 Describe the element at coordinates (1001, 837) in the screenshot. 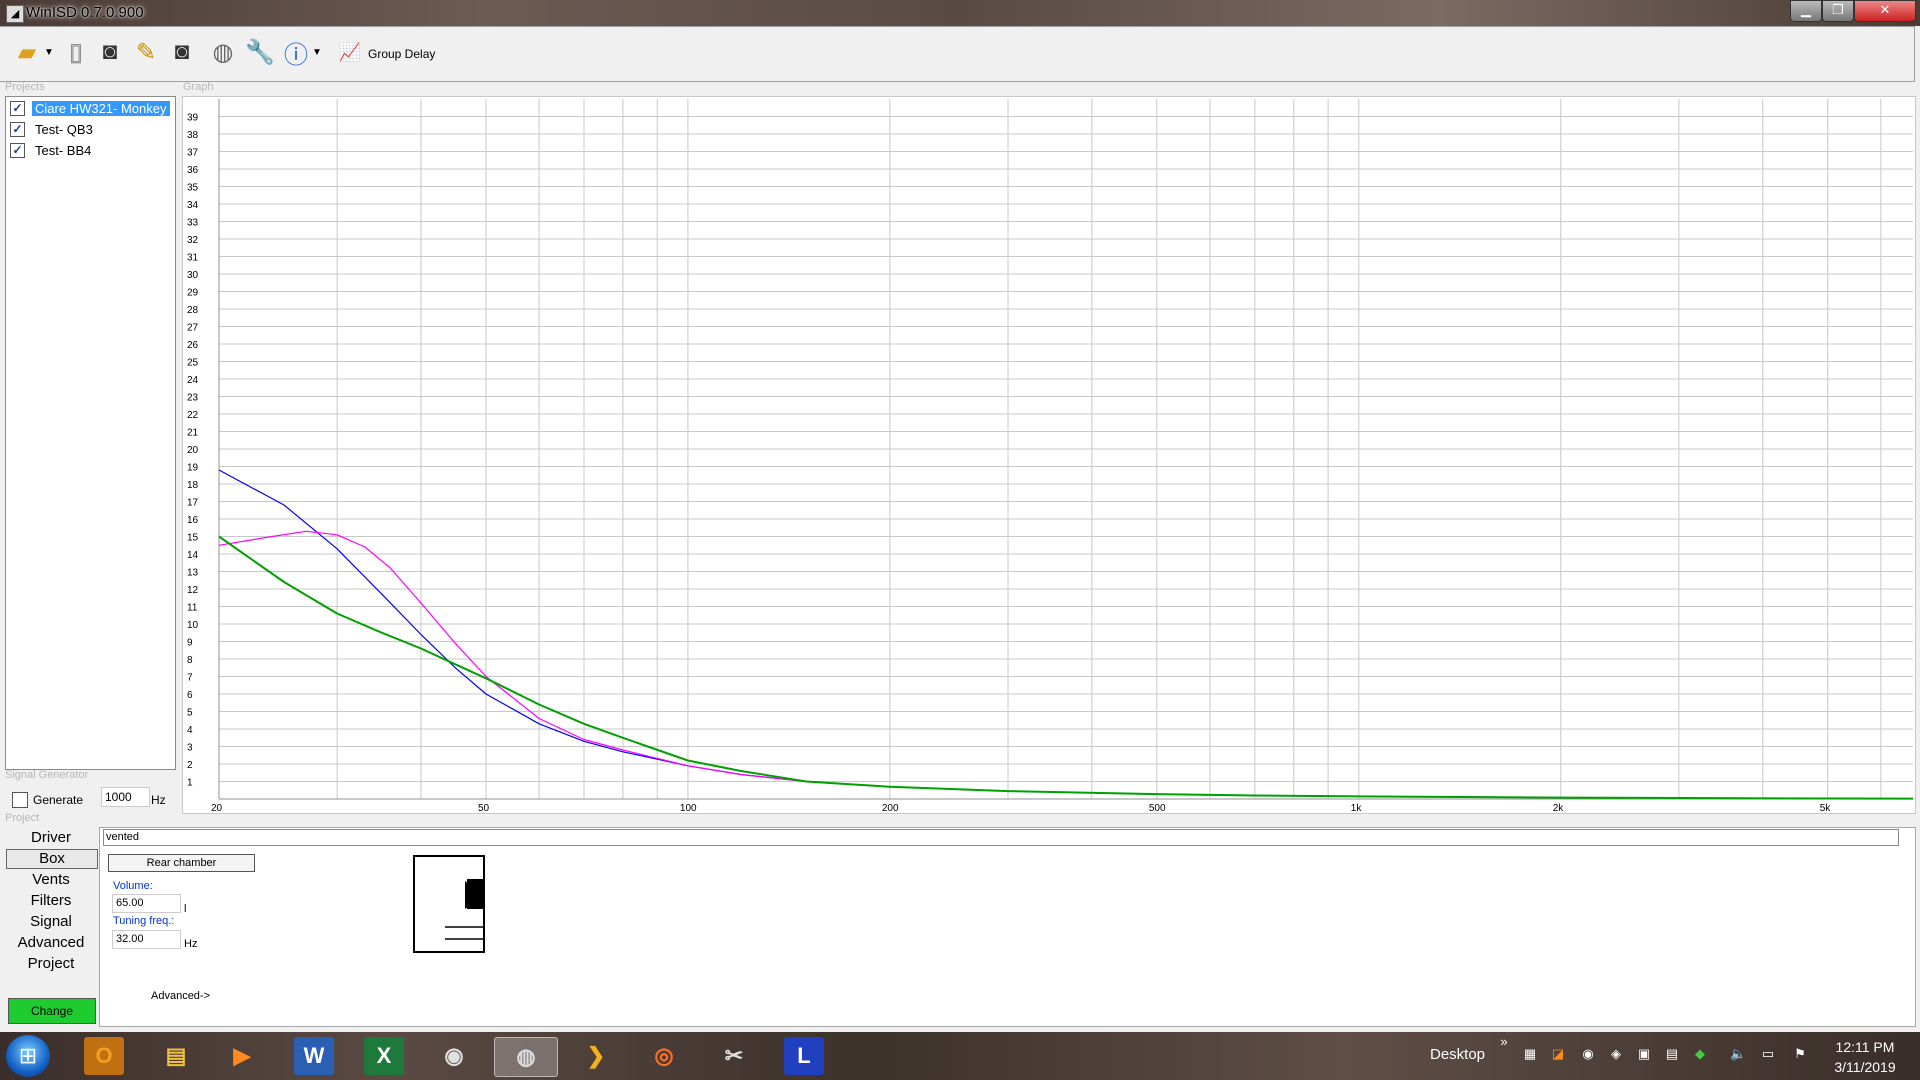

I see `box-type-select: vented` at that location.